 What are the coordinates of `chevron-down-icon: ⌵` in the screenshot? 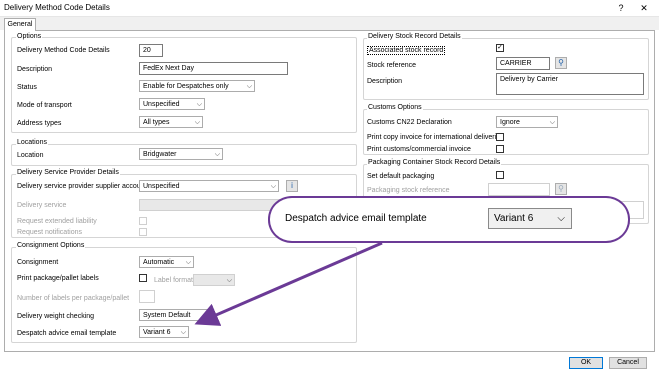 It's located at (561, 218).